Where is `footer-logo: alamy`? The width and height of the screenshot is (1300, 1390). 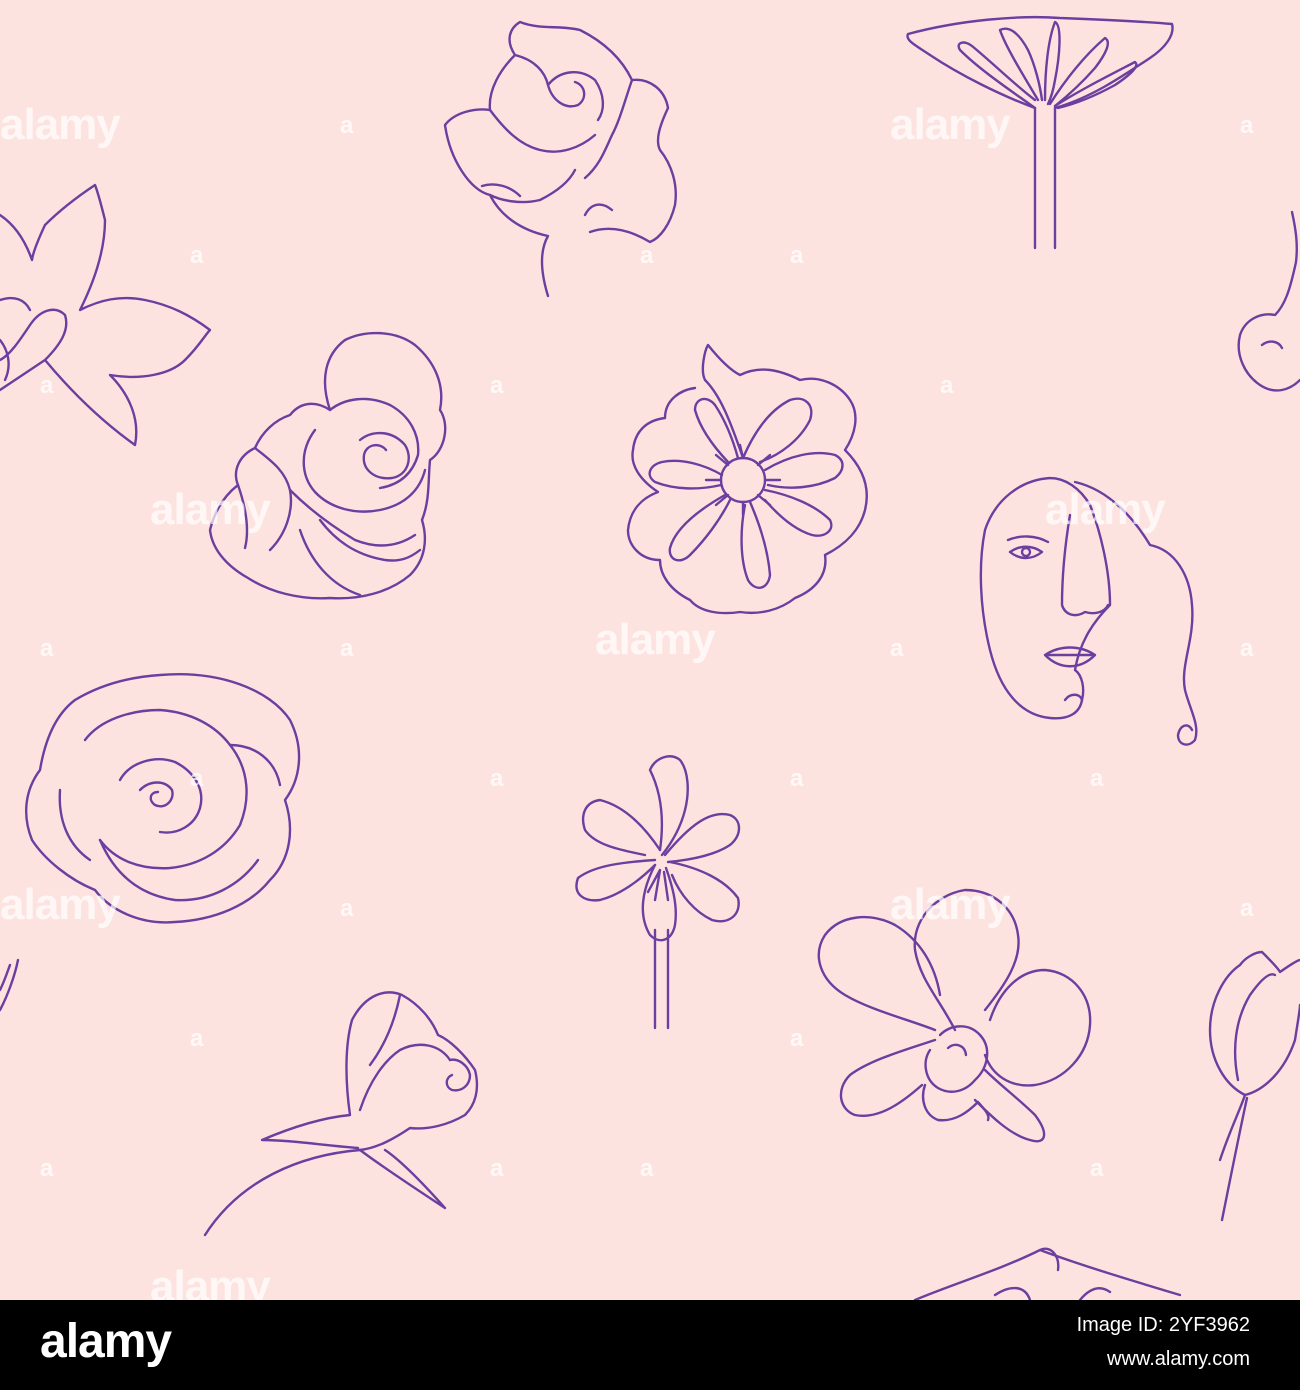
footer-logo: alamy is located at coordinates (106, 1341).